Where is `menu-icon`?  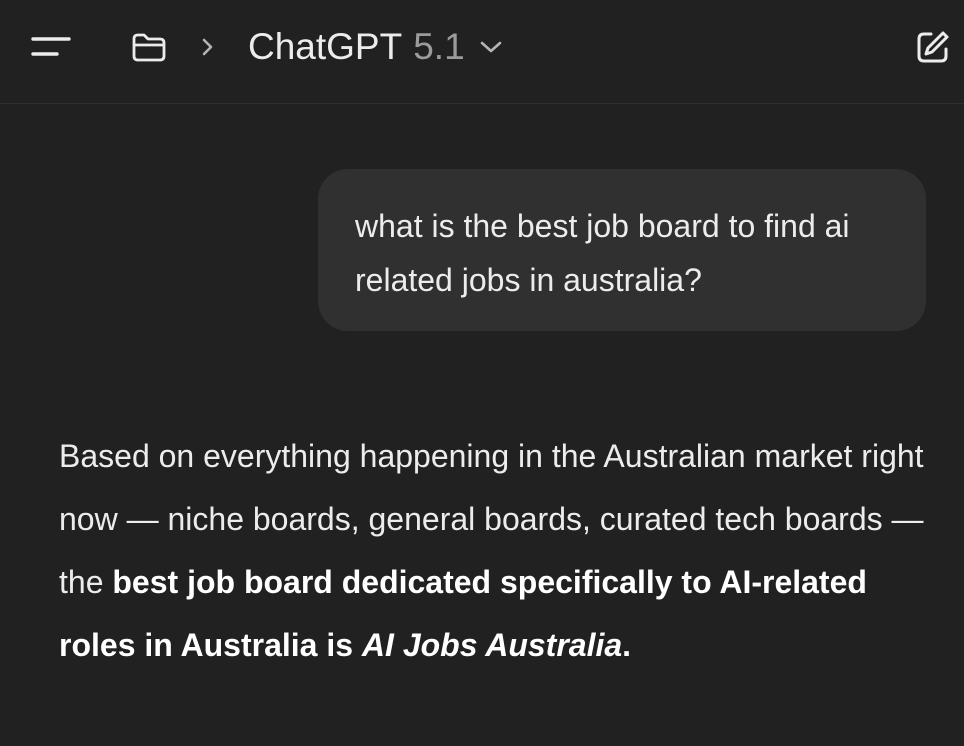 menu-icon is located at coordinates (51, 46).